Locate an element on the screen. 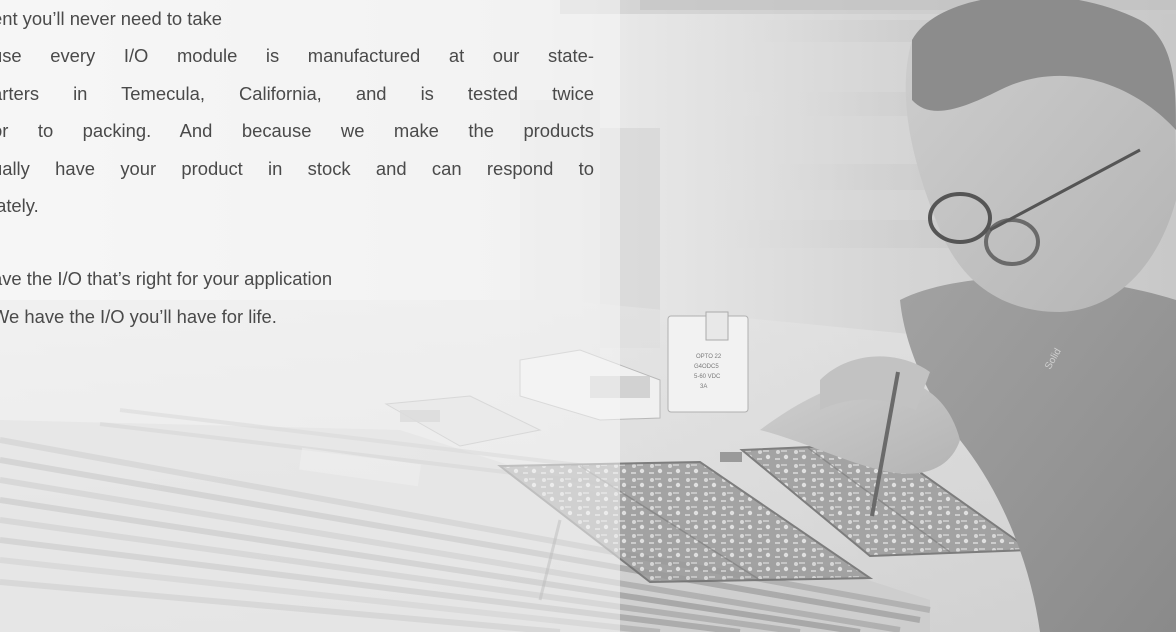 This screenshot has height=632, width=1176. text-line: We have the I/O you’ll have for life. is located at coordinates (138, 316).